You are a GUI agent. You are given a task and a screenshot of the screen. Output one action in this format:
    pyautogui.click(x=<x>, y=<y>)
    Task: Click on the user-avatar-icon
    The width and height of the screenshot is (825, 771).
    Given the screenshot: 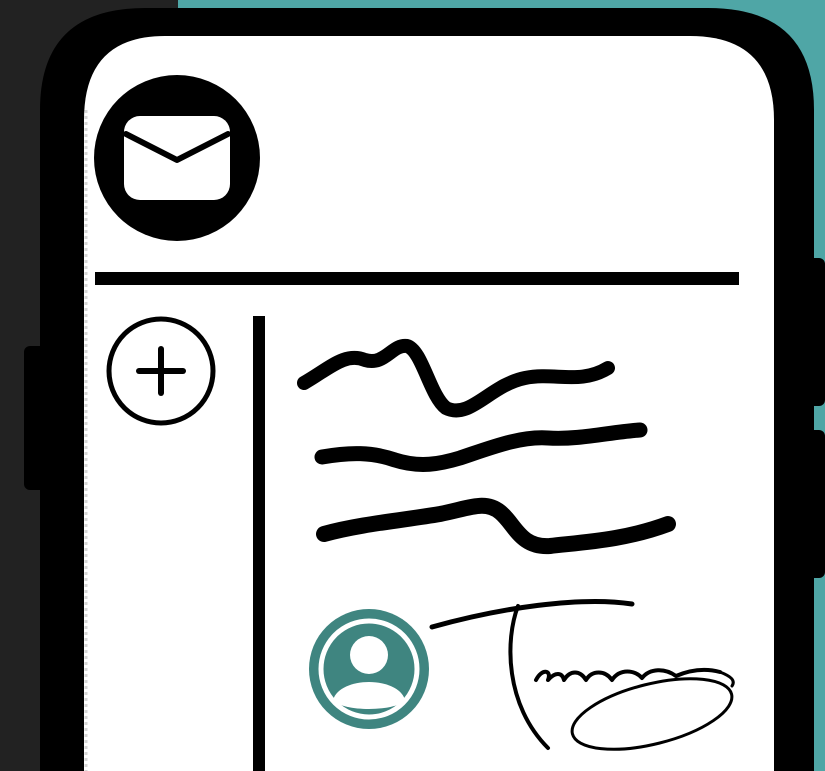 What is the action you would take?
    pyautogui.click(x=369, y=669)
    